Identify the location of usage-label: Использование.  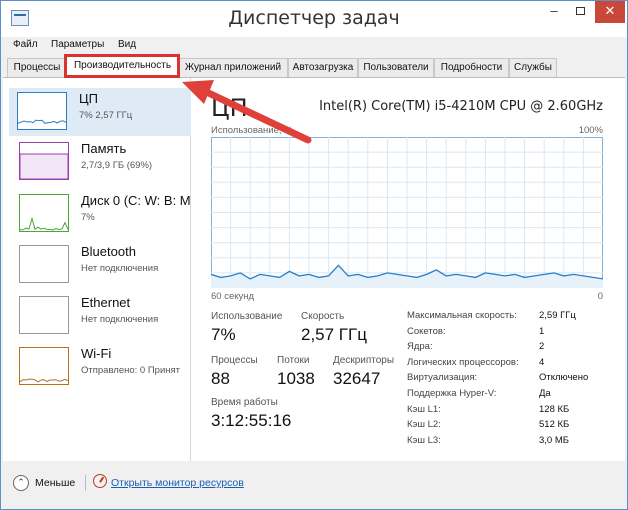
(247, 316).